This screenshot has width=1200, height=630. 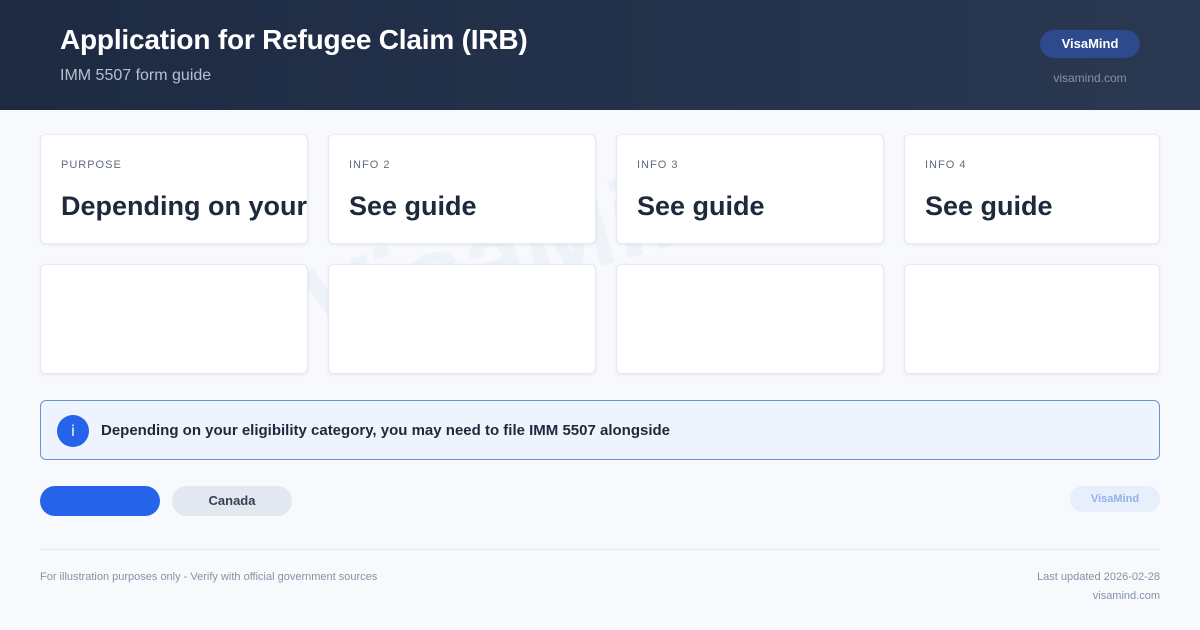 I want to click on brand-site-link: visamind.com, so click(x=1090, y=78).